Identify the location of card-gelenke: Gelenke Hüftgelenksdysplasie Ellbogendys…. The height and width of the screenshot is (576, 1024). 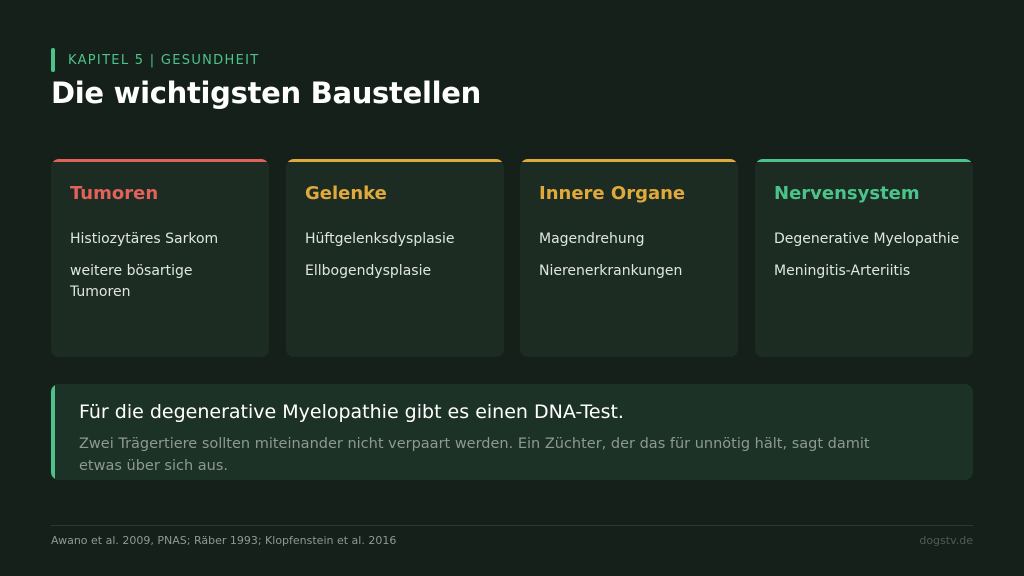
(395, 258).